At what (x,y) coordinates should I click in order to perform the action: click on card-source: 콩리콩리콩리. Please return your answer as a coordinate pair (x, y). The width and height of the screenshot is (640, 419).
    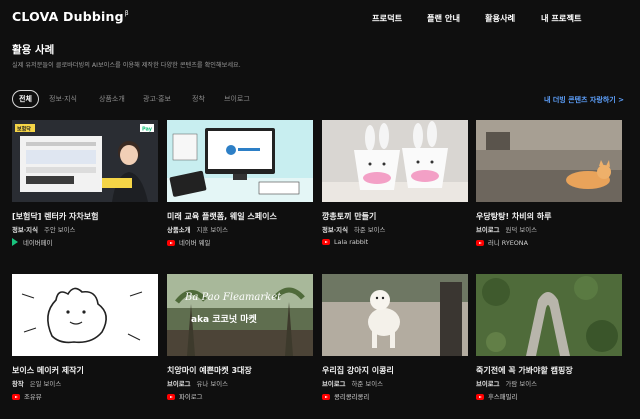
    Looking at the image, I should click on (345, 396).